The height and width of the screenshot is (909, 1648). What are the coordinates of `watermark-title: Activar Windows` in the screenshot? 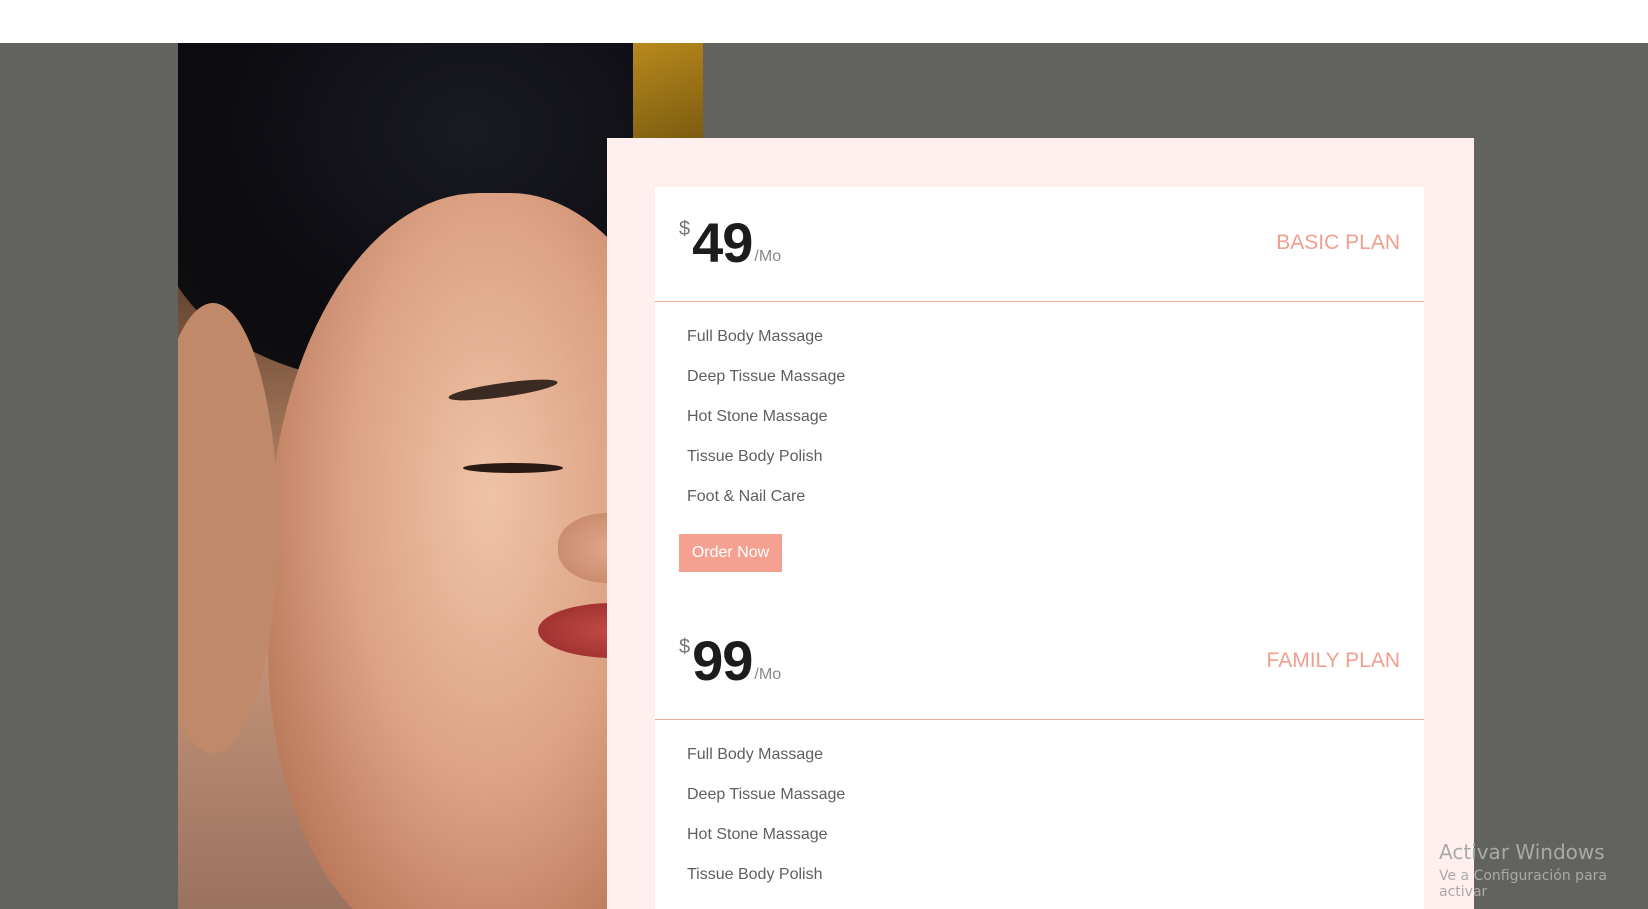 It's located at (1522, 852).